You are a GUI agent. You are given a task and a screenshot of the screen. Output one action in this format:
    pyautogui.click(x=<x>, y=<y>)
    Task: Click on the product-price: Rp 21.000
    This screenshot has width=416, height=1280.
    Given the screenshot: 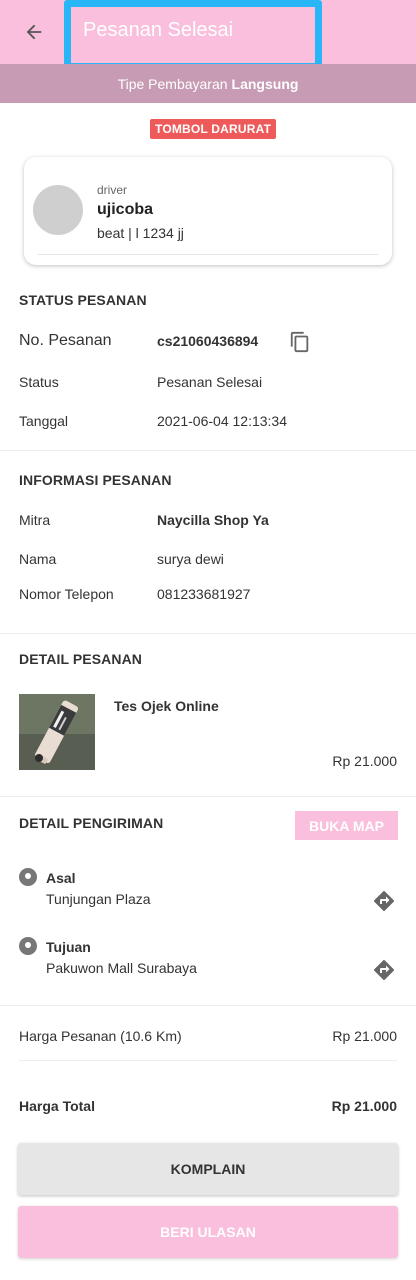 What is the action you would take?
    pyautogui.click(x=364, y=761)
    